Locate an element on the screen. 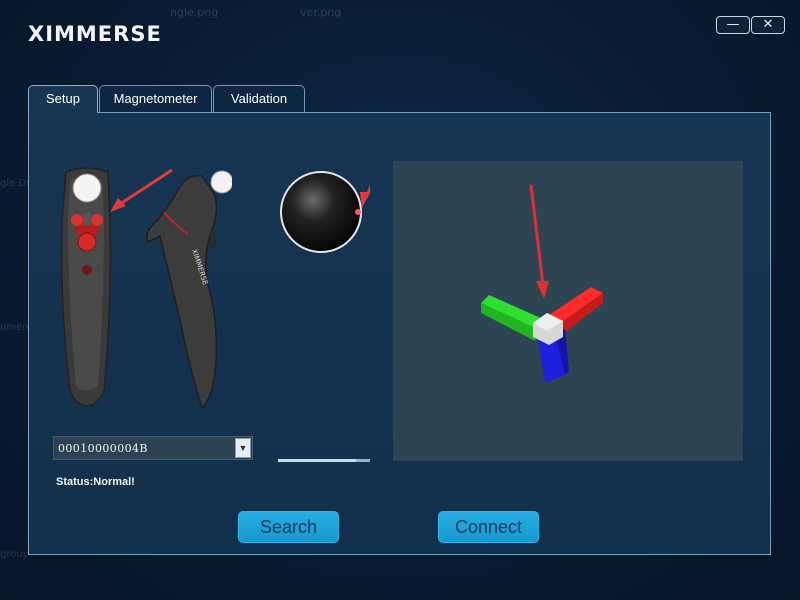  connect-button: Connect is located at coordinates (488, 527).